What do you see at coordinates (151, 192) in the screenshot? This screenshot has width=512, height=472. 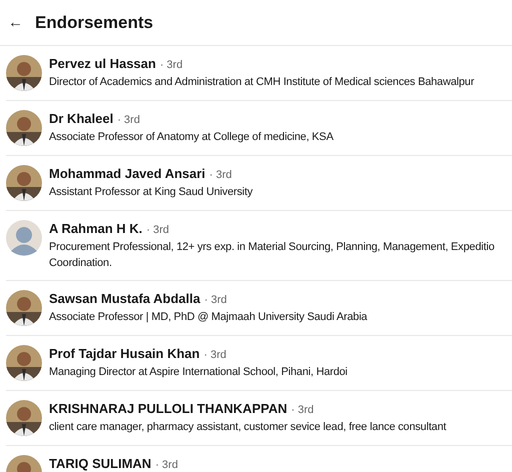 I see `headline-text: Assistant Professor at King Saud University` at bounding box center [151, 192].